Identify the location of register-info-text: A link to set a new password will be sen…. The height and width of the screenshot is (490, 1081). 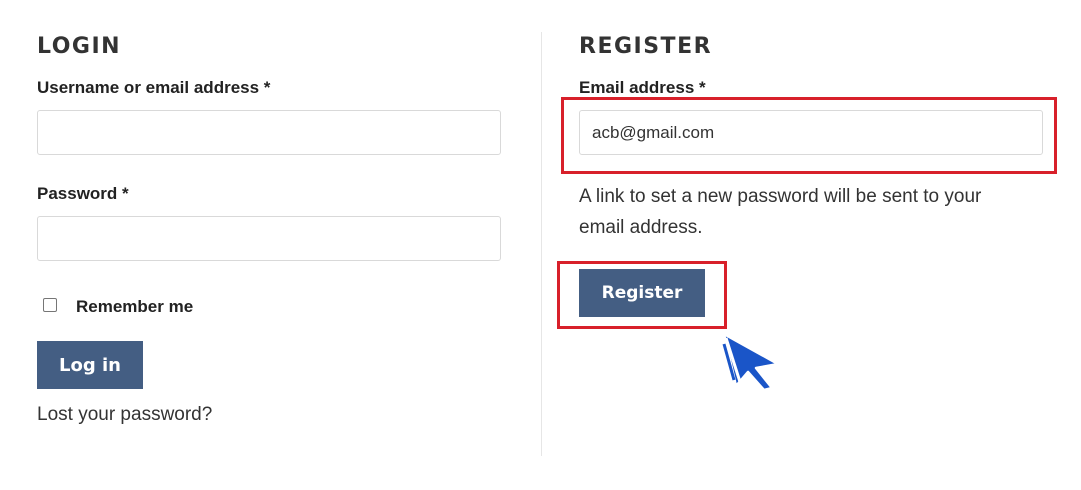
(780, 212).